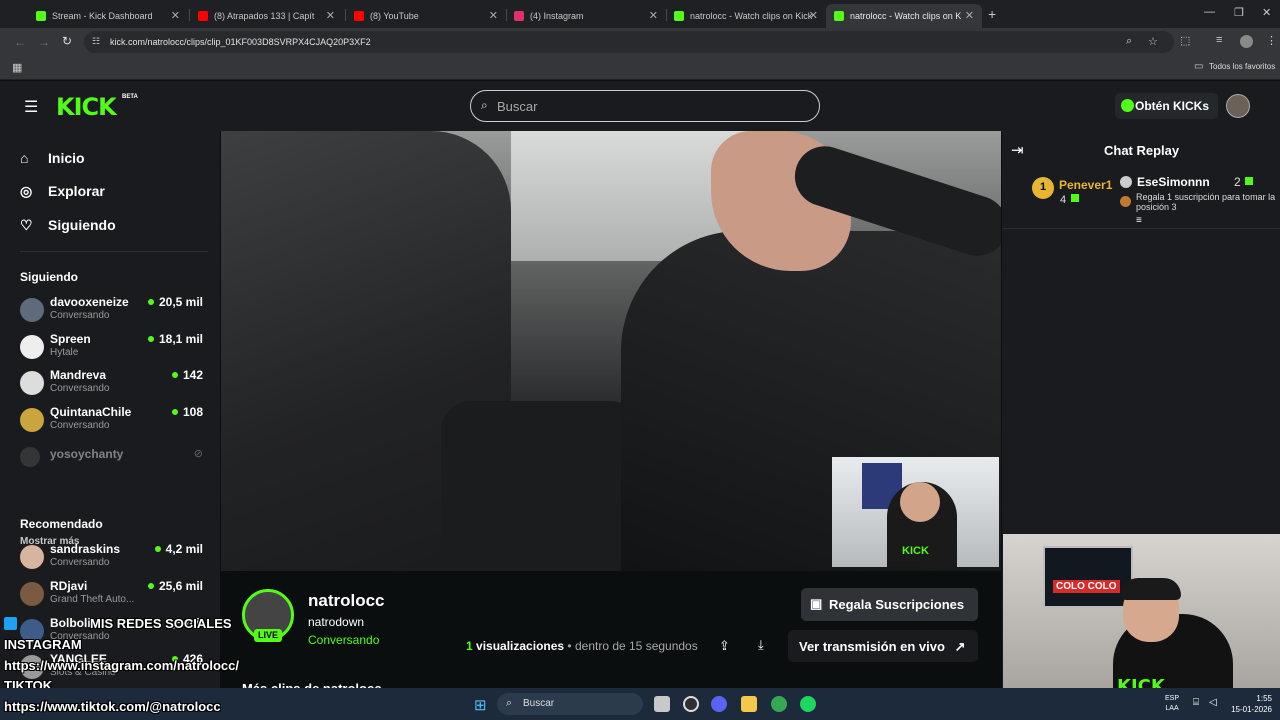 This screenshot has height=720, width=1280. Describe the element at coordinates (1242, 66) in the screenshot. I see `all-bookmarks-link: Todos los favoritos` at that location.